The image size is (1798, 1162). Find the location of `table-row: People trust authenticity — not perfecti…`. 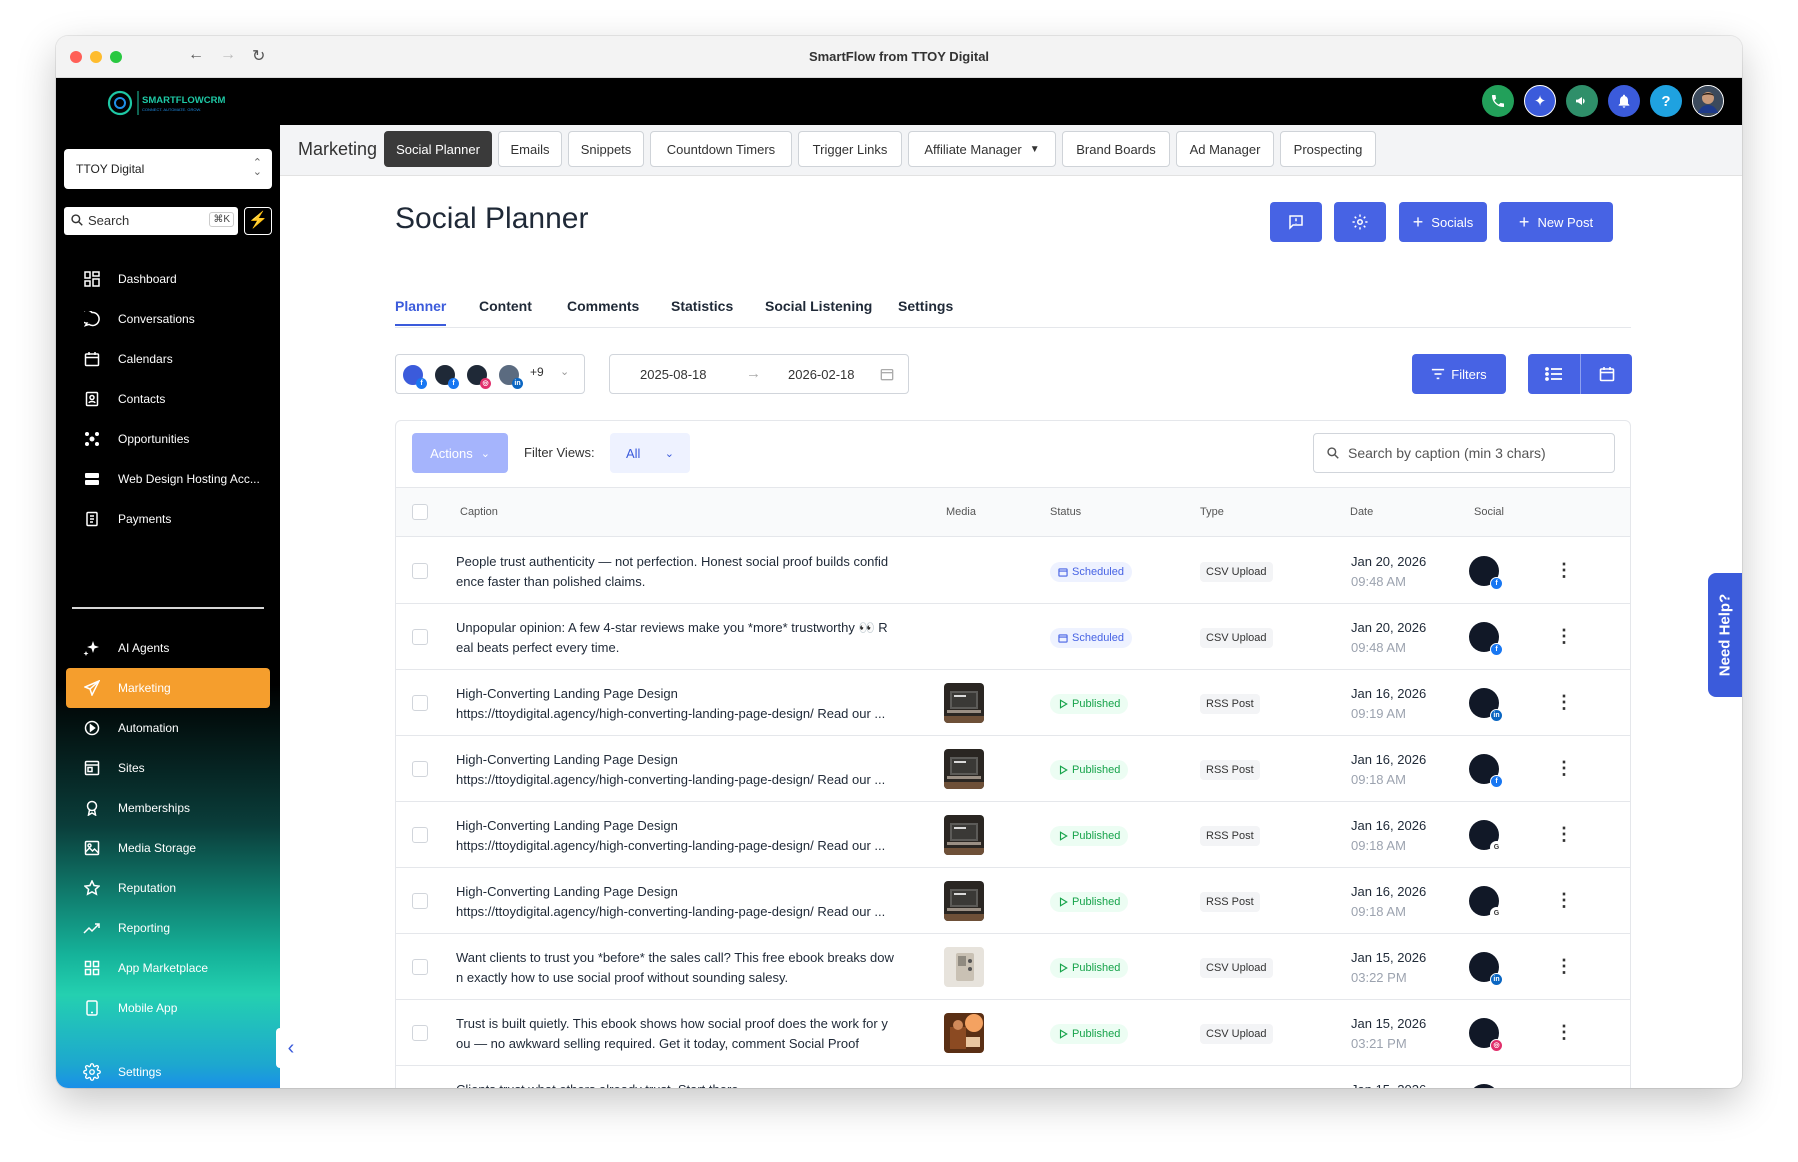

table-row: People trust authenticity — not perfecti… is located at coordinates (1013, 571).